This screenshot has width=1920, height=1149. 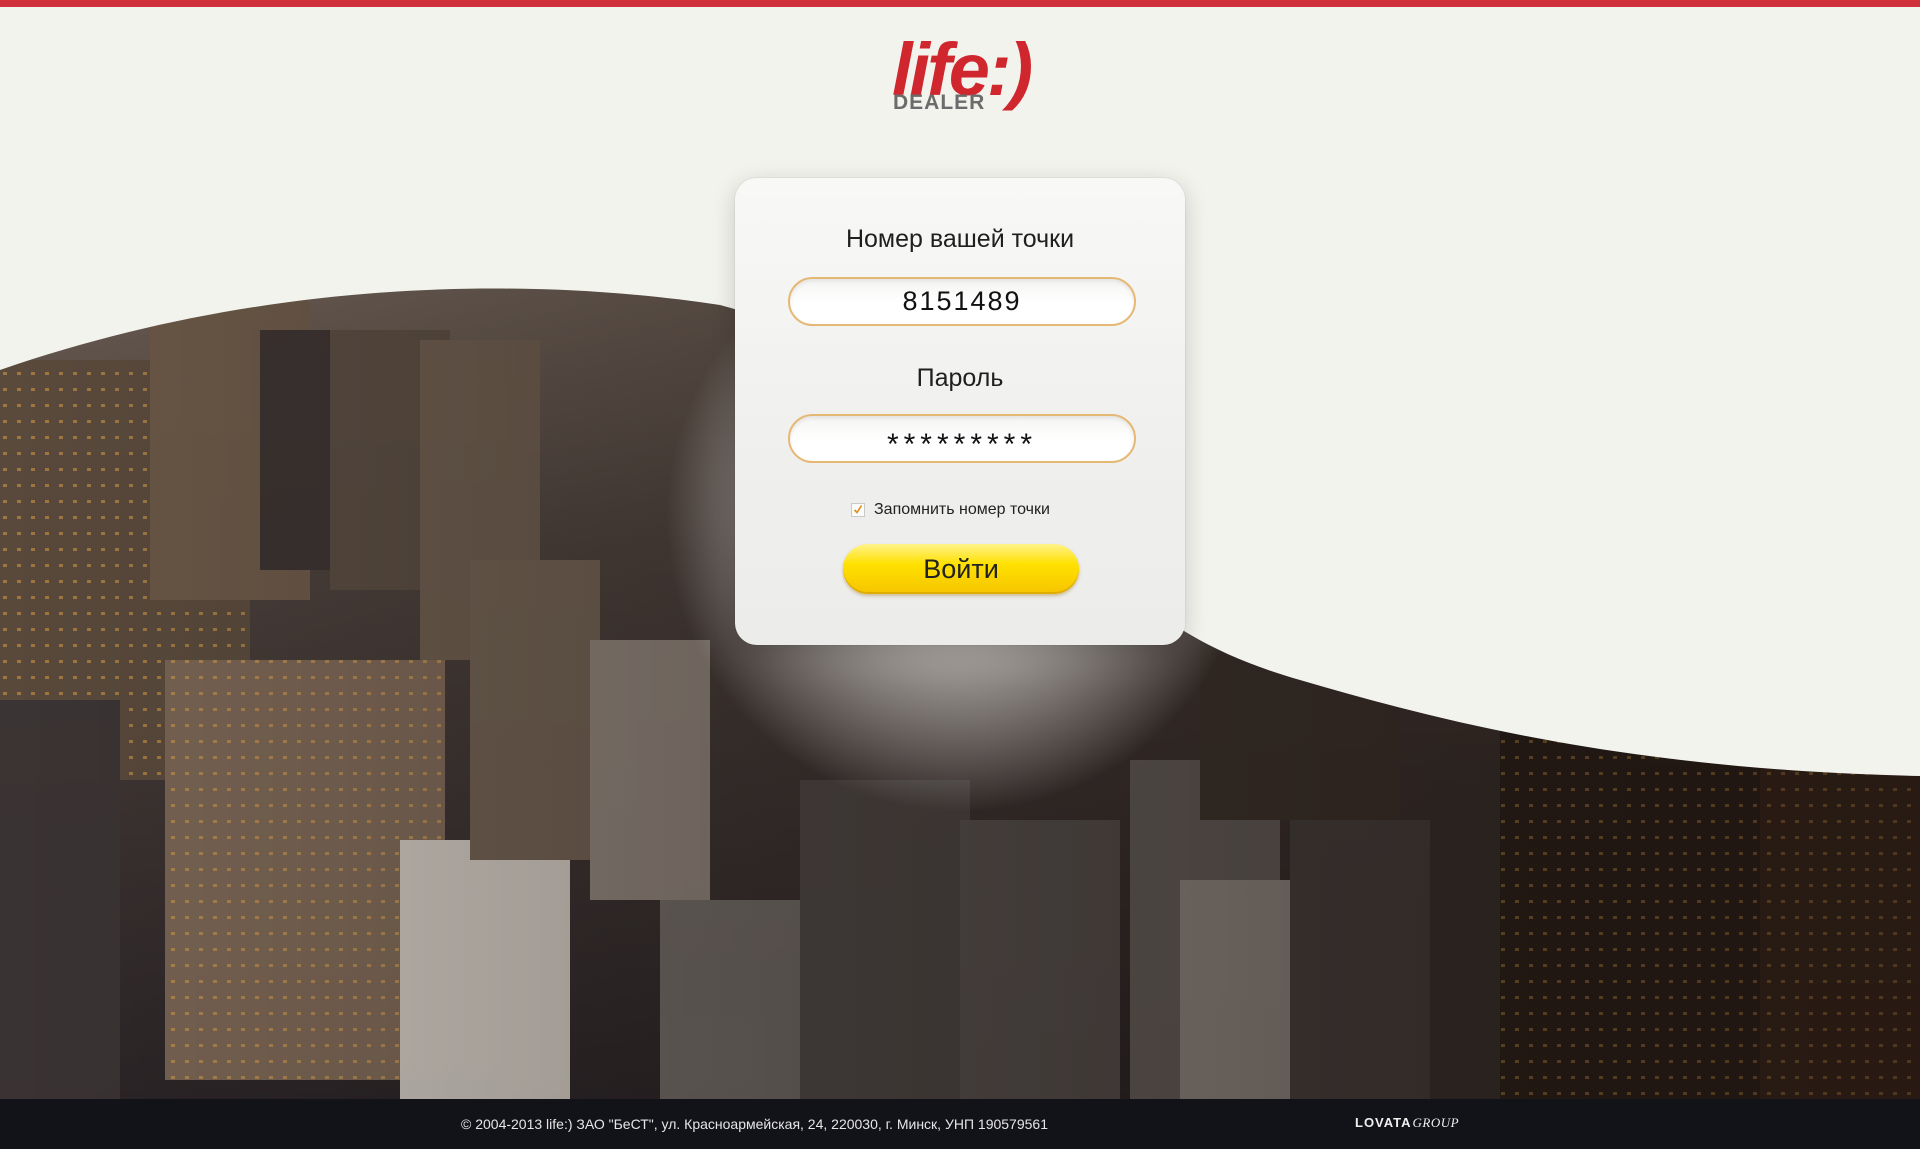 What do you see at coordinates (960, 3) in the screenshot?
I see `top-accent-bar` at bounding box center [960, 3].